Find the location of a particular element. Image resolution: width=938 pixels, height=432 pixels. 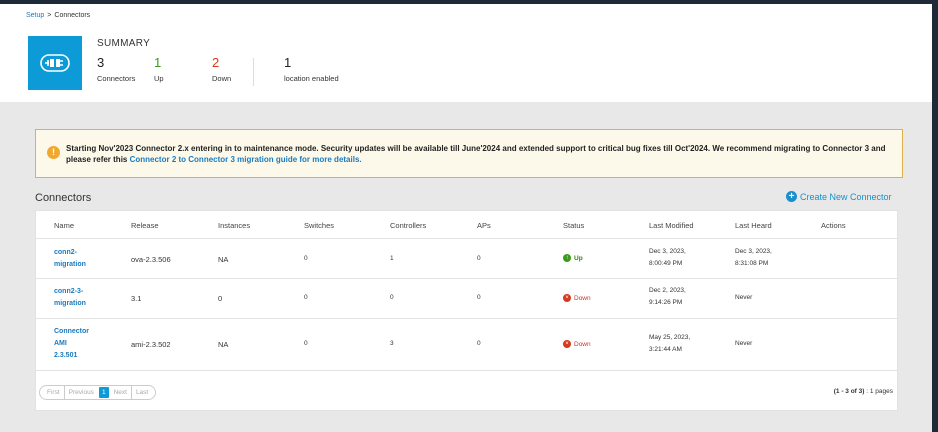

column-header-controllers: Controllers is located at coordinates (408, 225).